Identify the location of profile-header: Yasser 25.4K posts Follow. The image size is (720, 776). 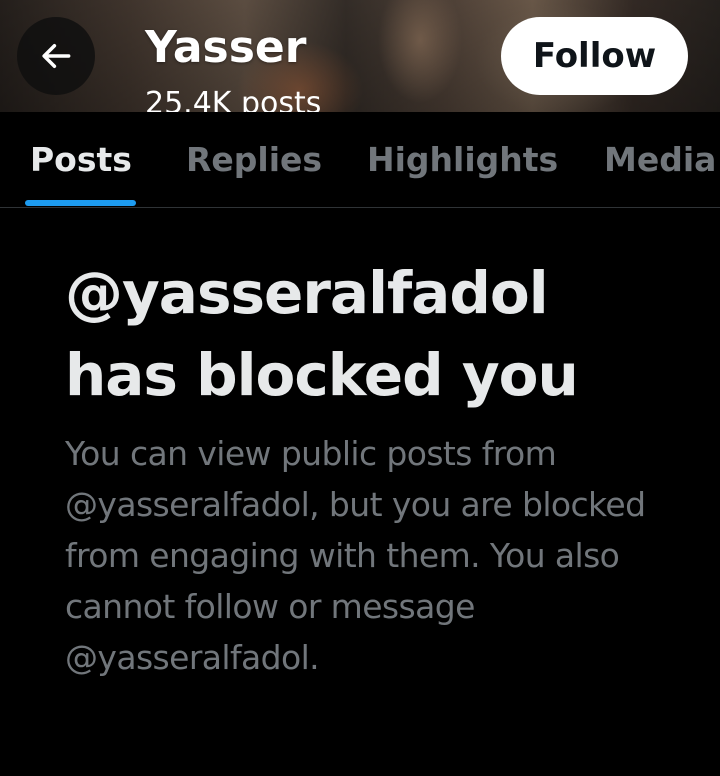
(360, 56).